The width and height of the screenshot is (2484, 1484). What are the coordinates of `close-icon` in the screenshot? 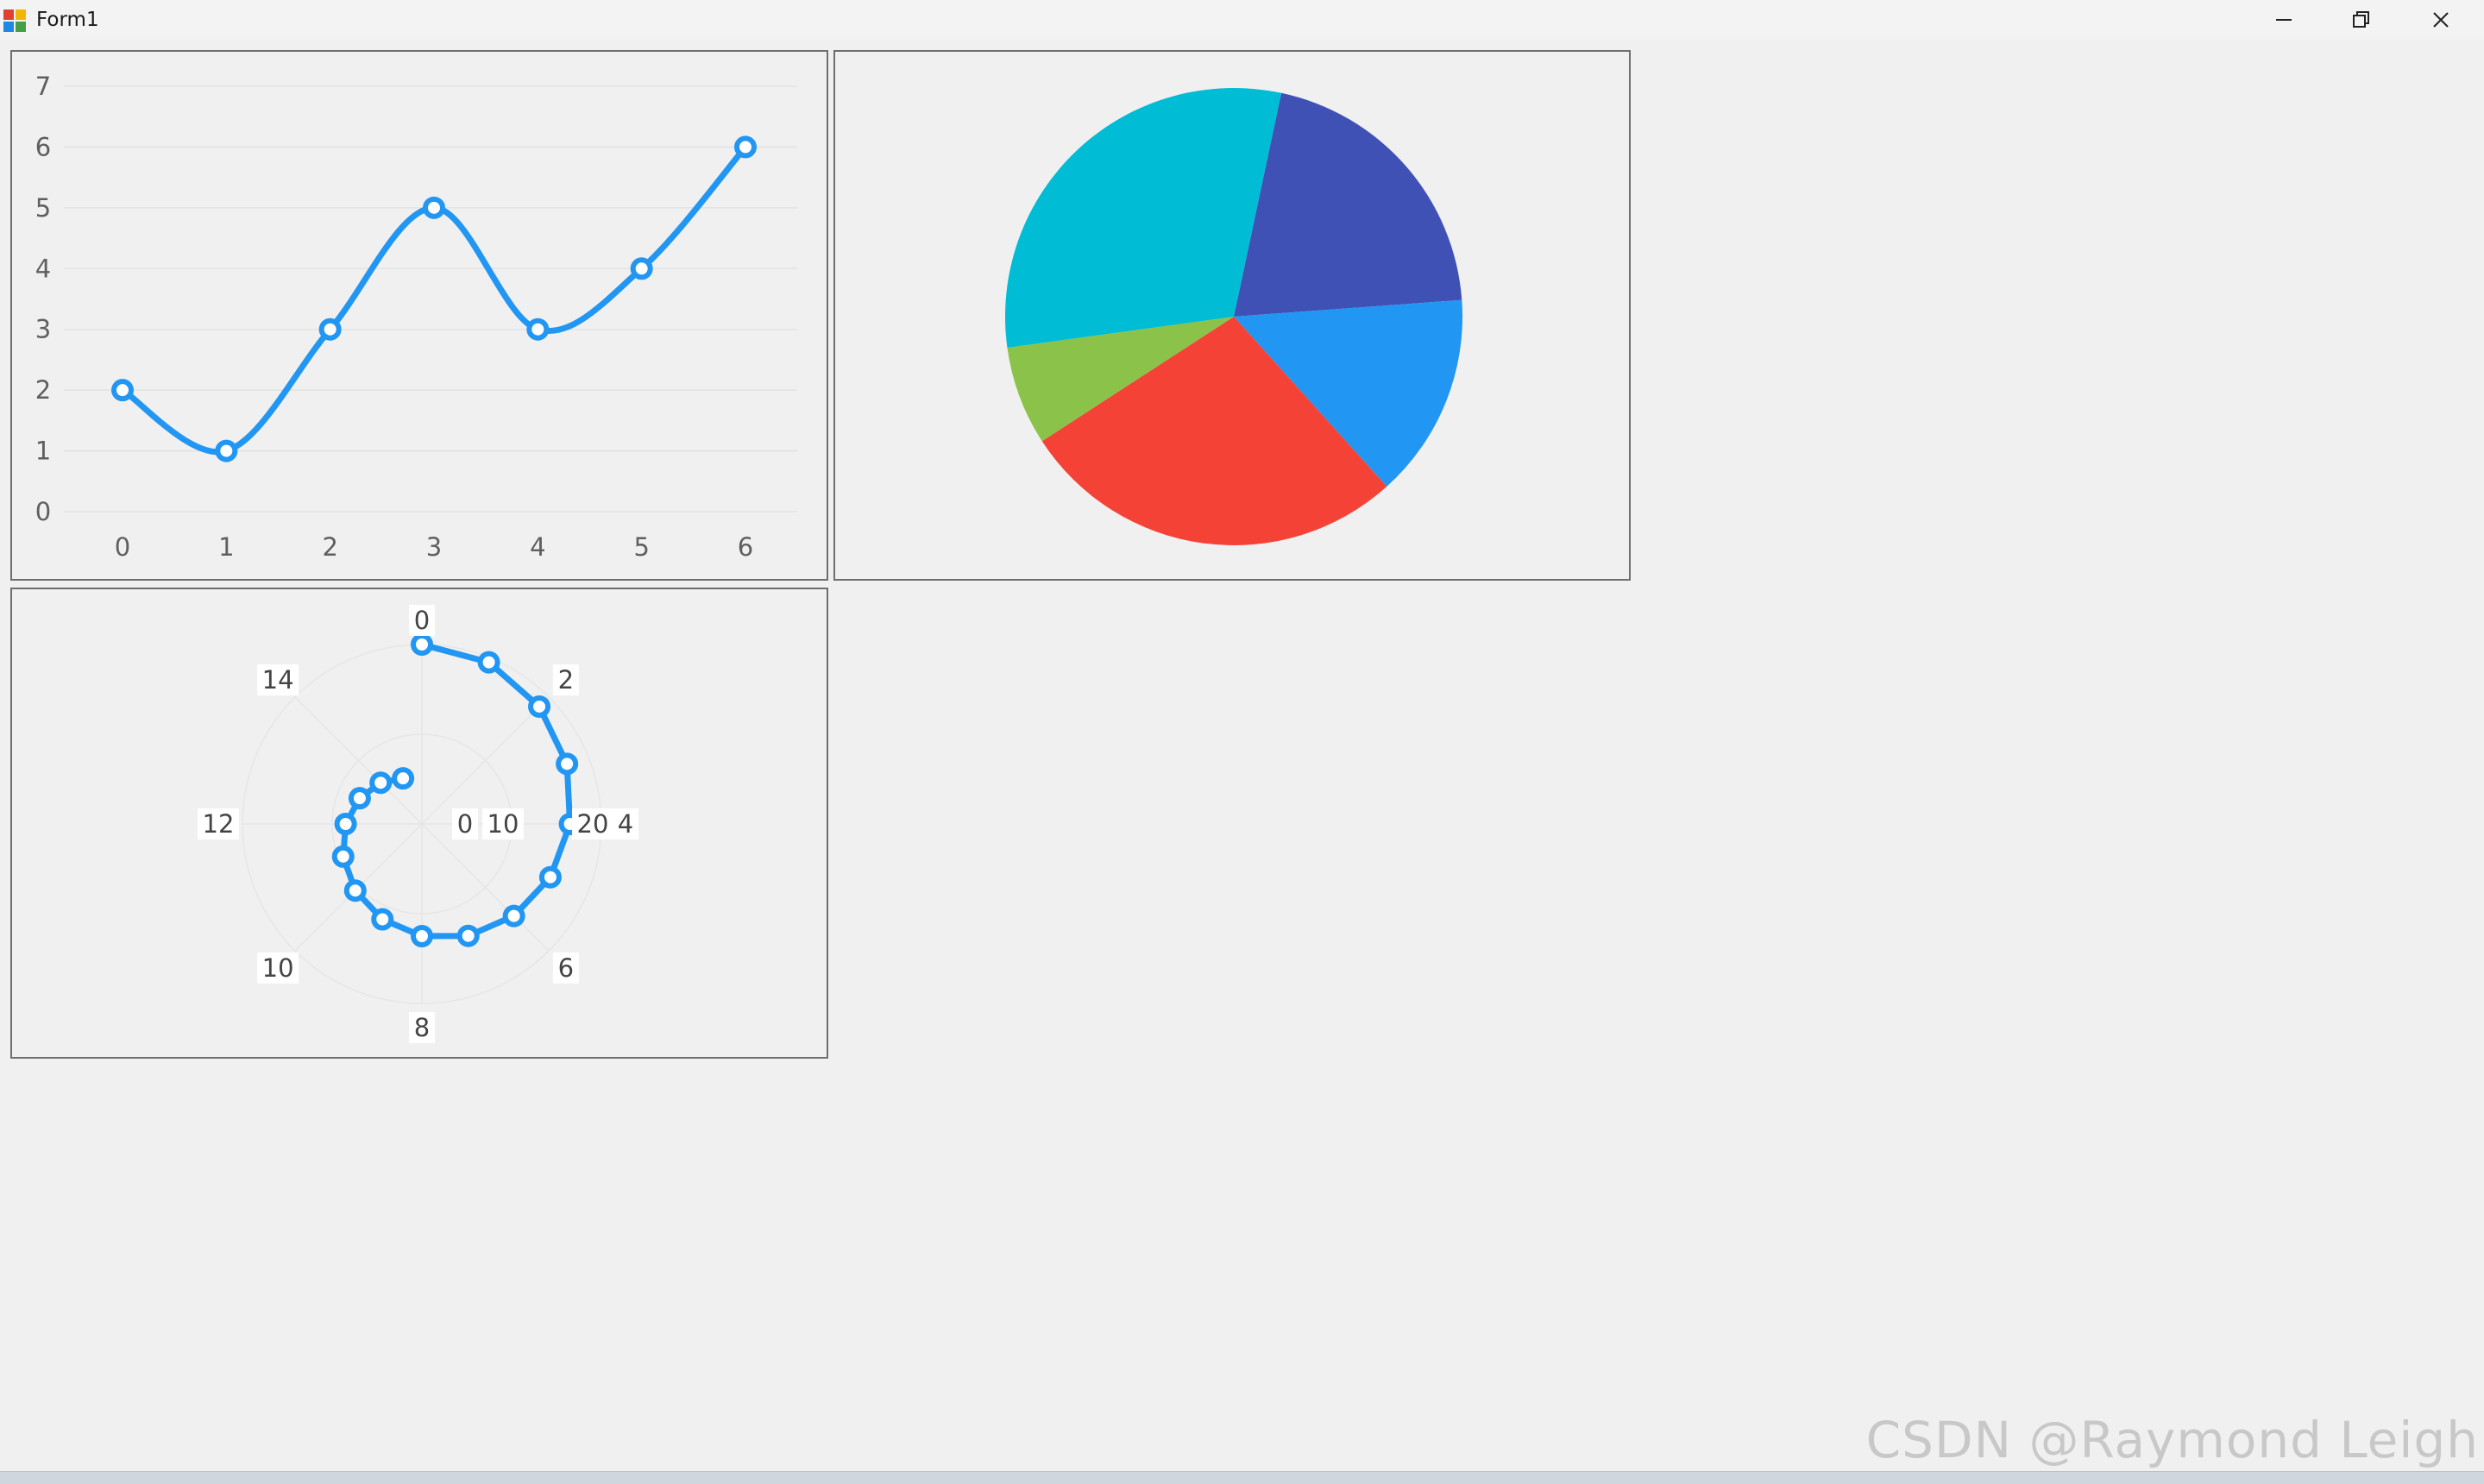 It's located at (2441, 20).